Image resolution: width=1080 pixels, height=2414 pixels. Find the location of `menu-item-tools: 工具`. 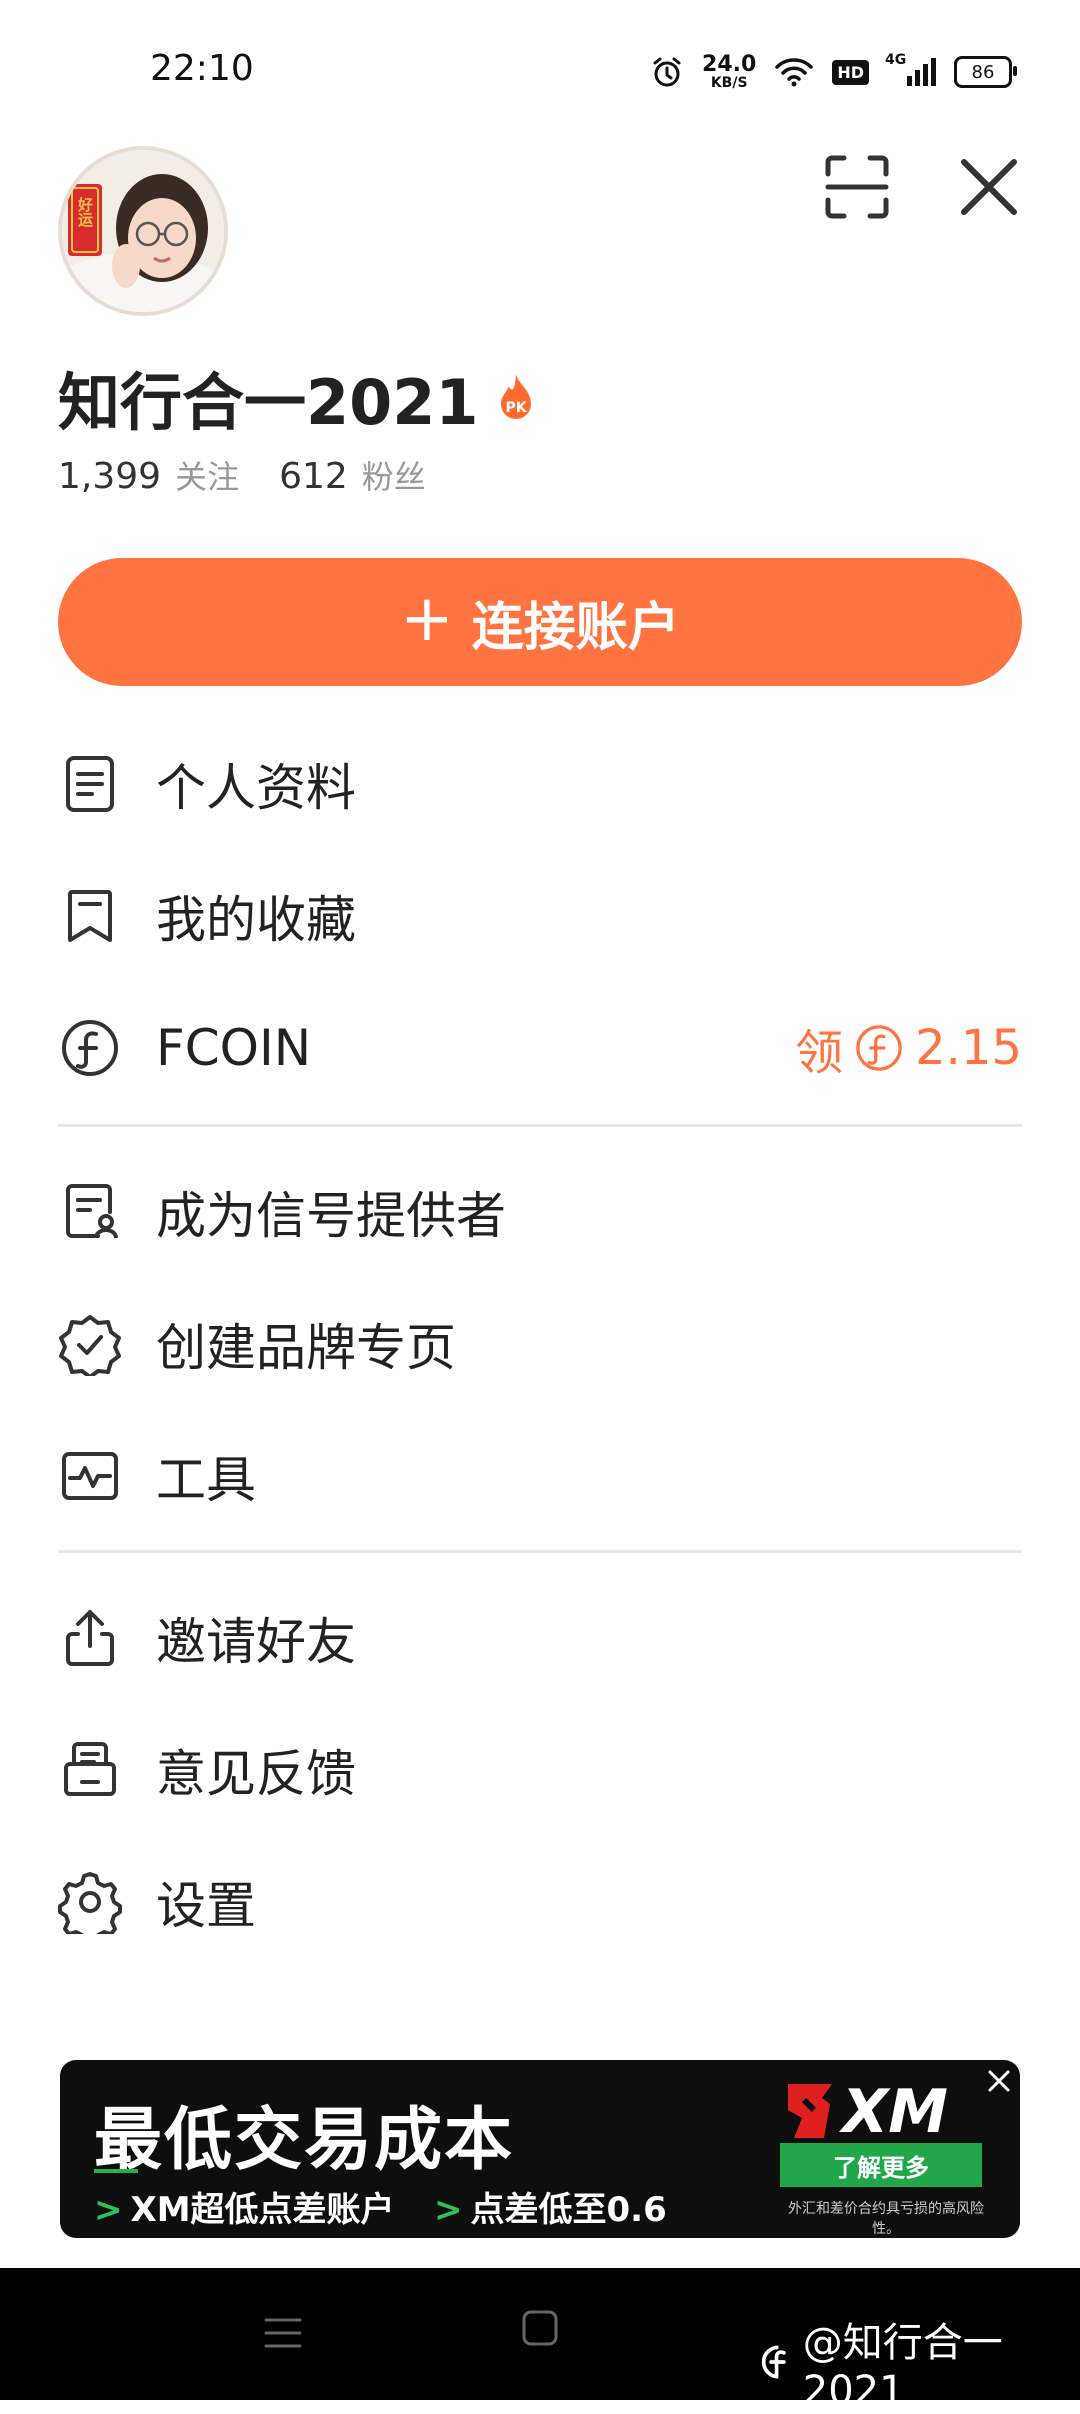

menu-item-tools: 工具 is located at coordinates (540, 1476).